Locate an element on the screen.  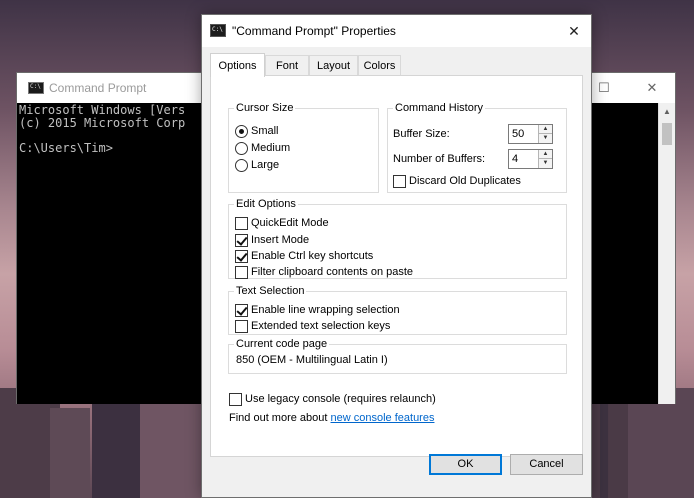
filter-clipboard-checkbox: Filter clipboard contents on paste is located at coordinates (324, 272).